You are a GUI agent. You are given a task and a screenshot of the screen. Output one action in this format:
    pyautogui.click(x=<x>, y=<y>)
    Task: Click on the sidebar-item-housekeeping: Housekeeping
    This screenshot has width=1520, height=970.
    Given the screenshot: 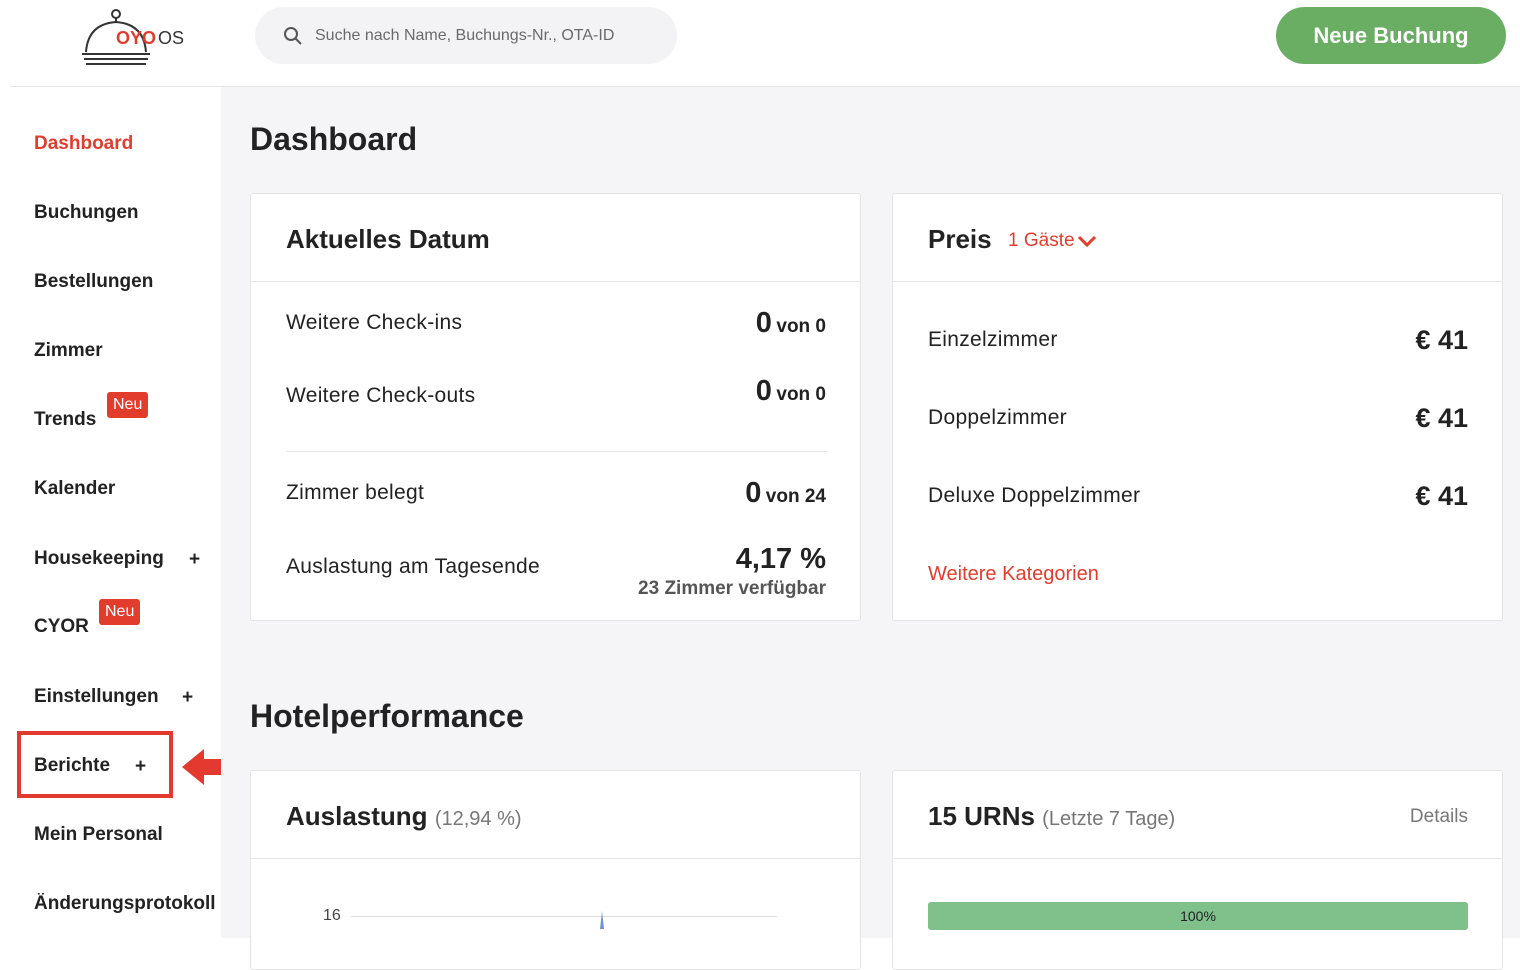 What is the action you would take?
    pyautogui.click(x=99, y=559)
    